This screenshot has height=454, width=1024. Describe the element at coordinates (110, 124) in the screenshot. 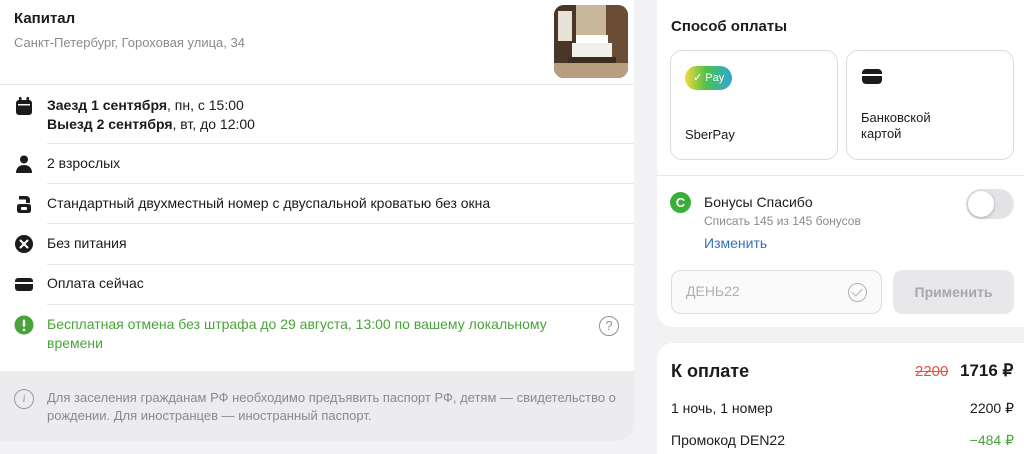

I see `checkout-date: Выезд 2 сентября` at that location.